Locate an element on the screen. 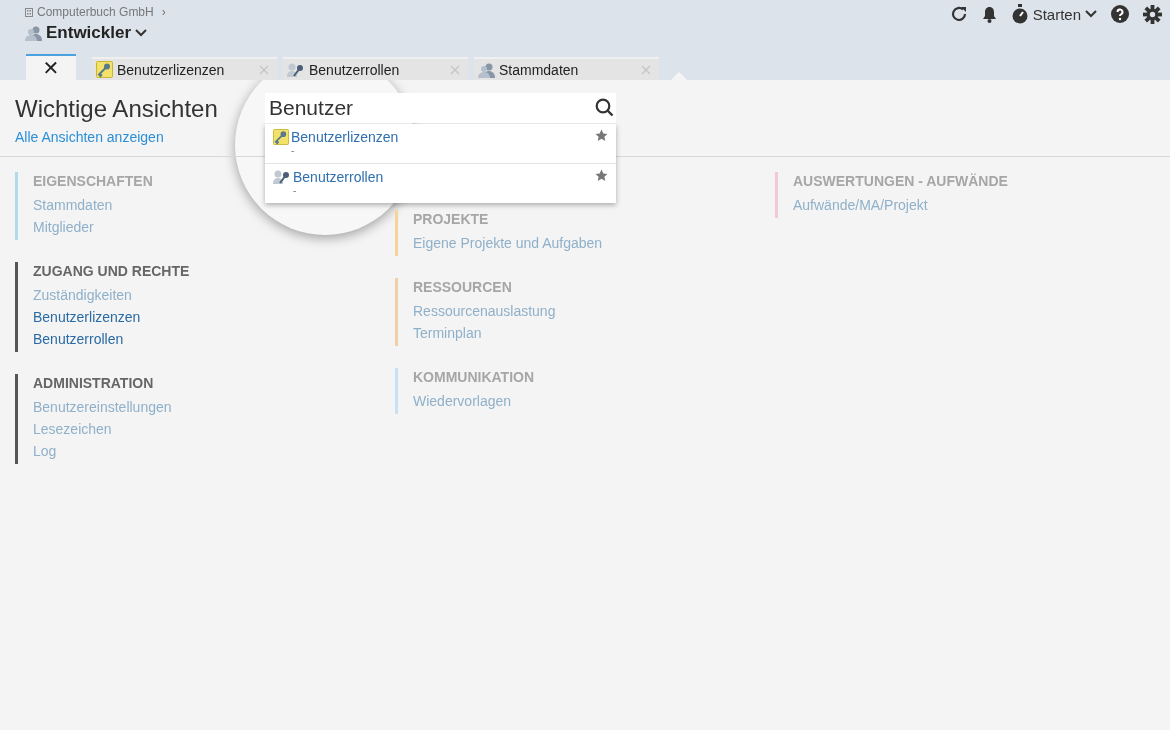 This screenshot has width=1170, height=730. search-icon is located at coordinates (604, 107).